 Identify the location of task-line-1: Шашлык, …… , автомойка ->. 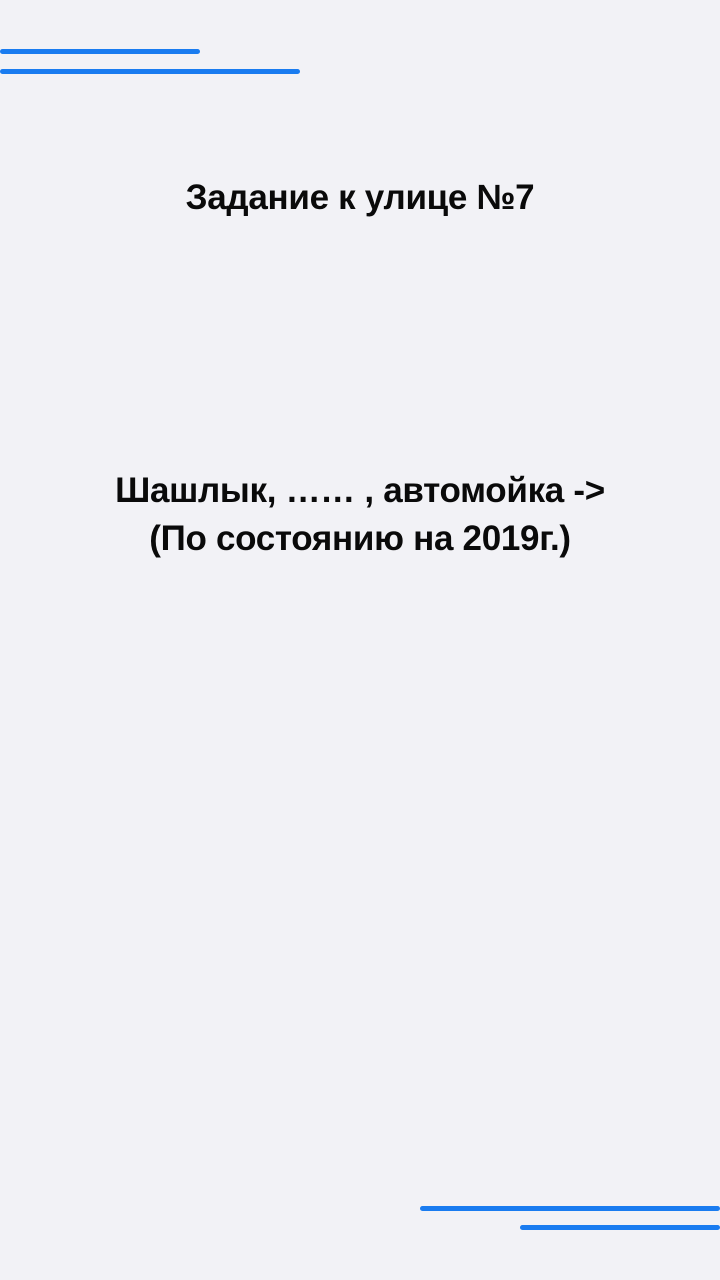
(360, 490).